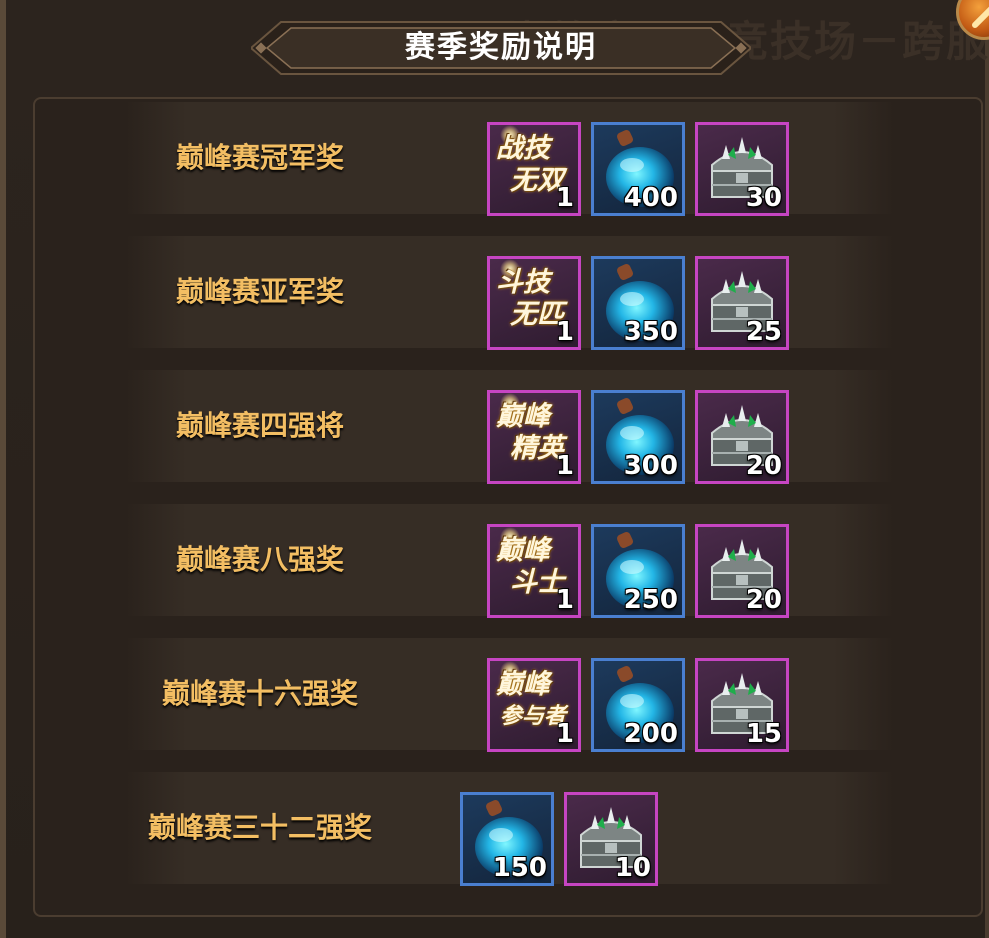 This screenshot has width=989, height=938. What do you see at coordinates (259, 559) in the screenshot?
I see `reward-tier-label: 巅峰赛八强奖` at bounding box center [259, 559].